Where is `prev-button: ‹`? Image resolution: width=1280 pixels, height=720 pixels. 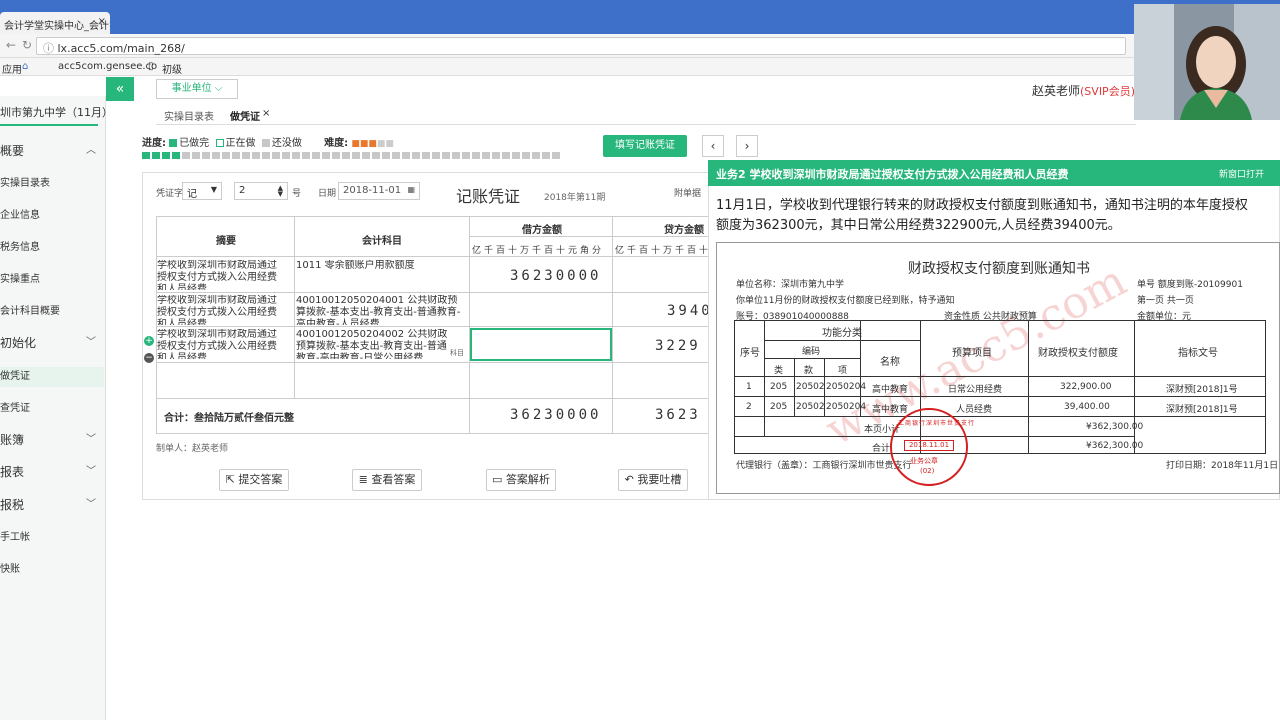
prev-button: ‹ is located at coordinates (713, 146).